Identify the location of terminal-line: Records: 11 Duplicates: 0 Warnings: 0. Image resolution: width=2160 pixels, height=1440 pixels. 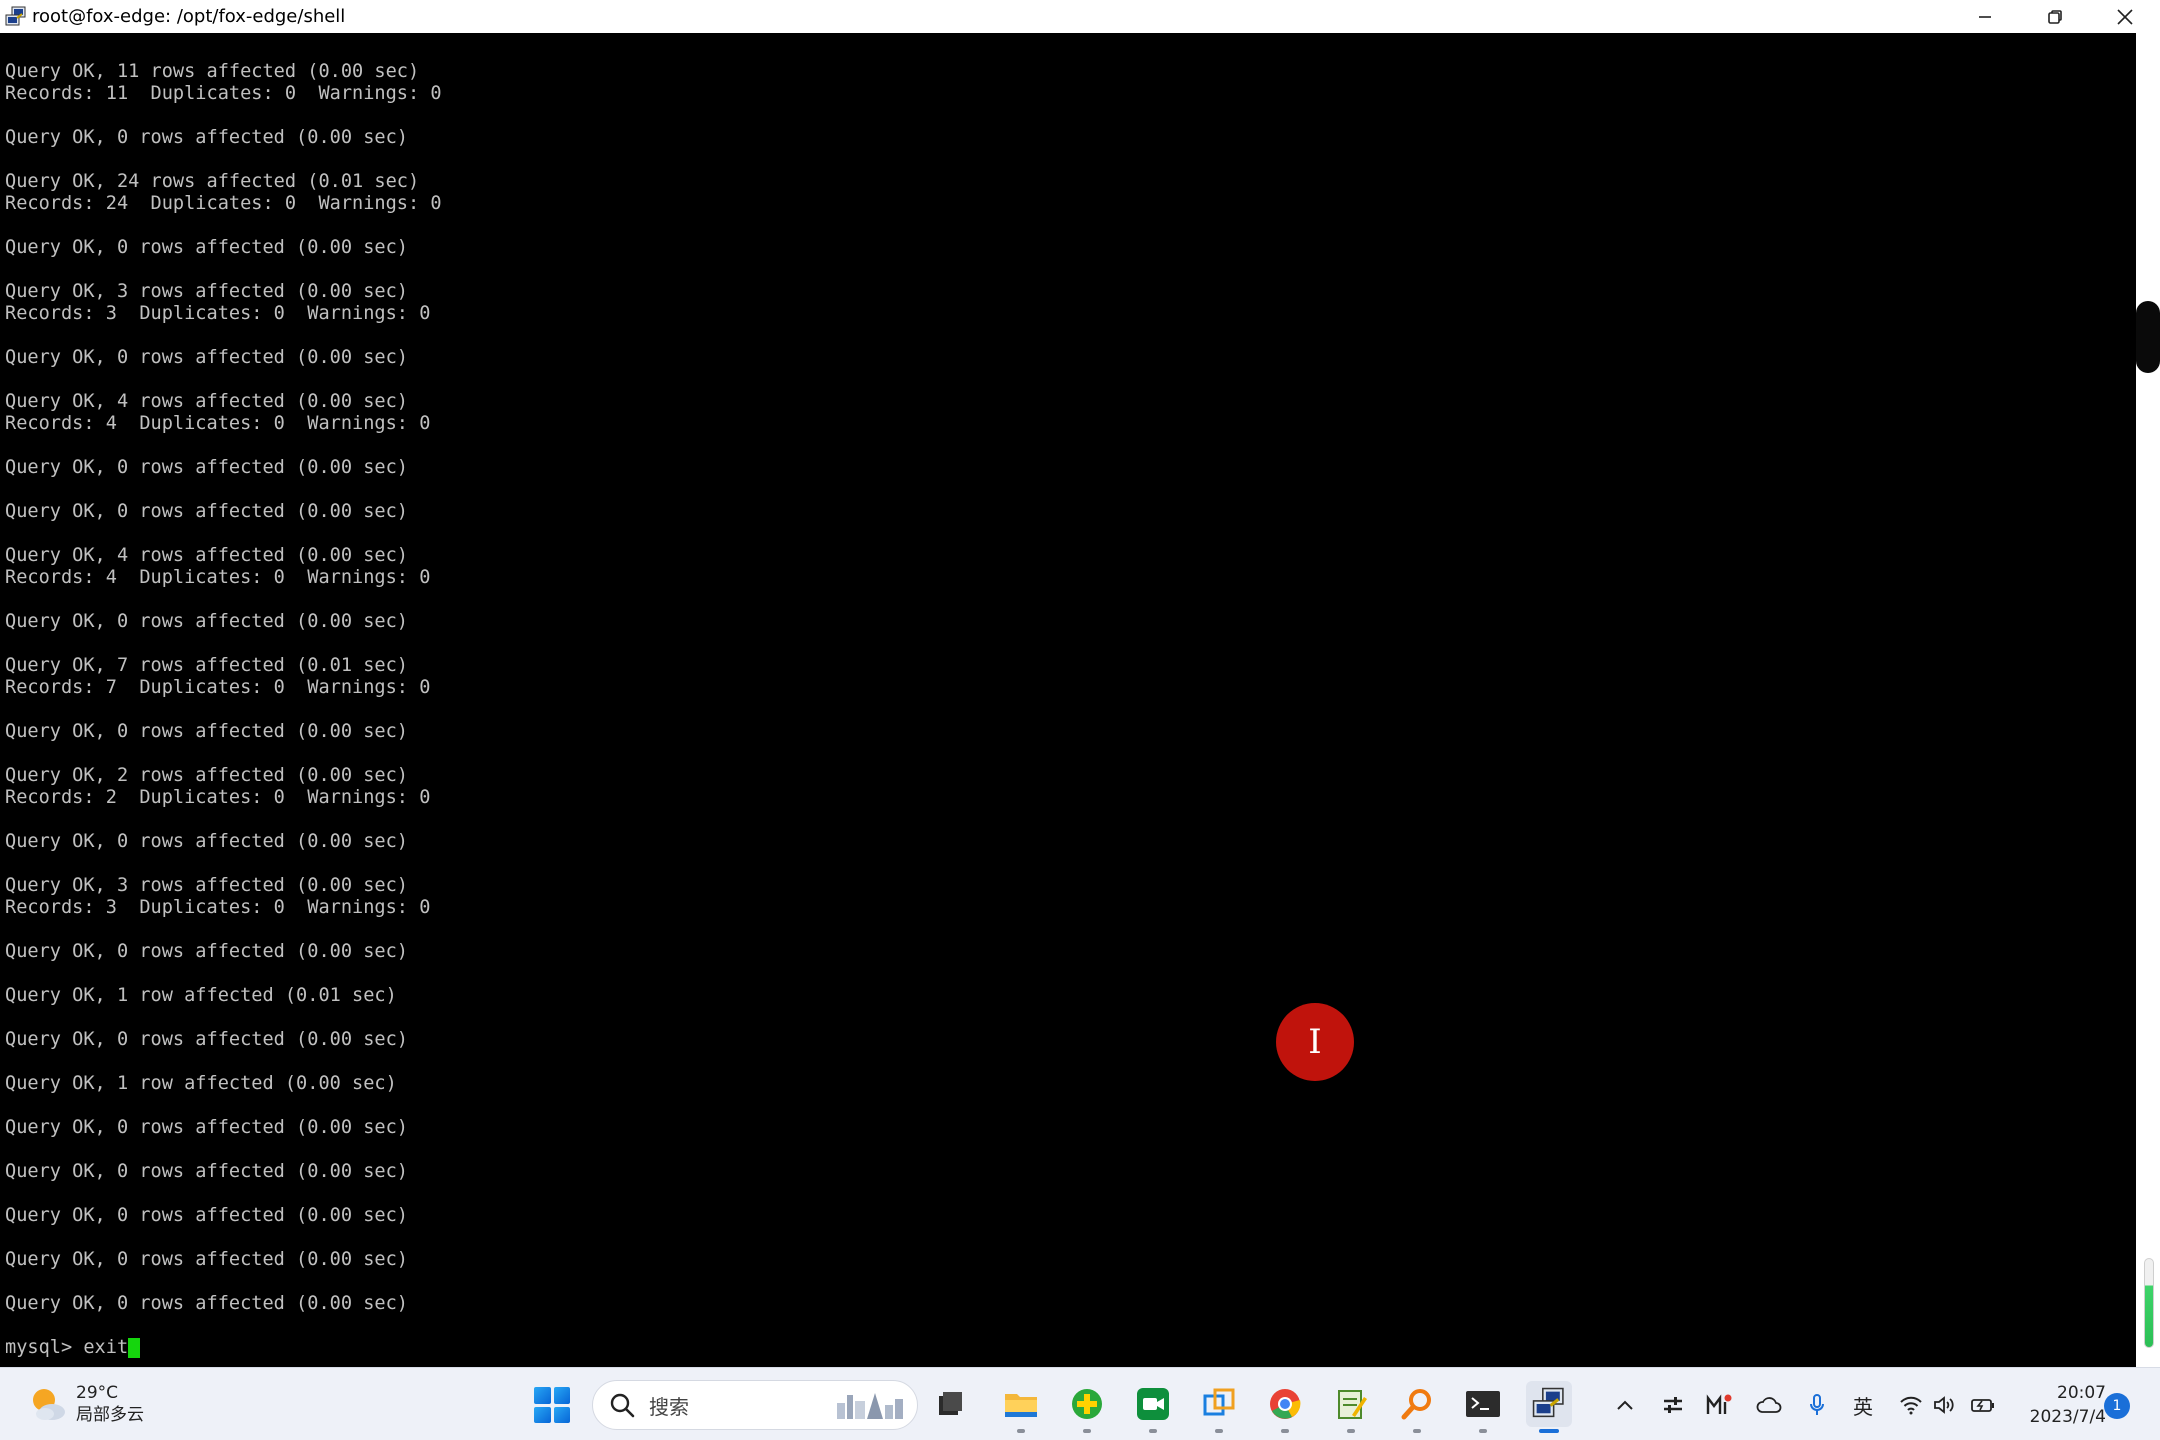
(223, 93).